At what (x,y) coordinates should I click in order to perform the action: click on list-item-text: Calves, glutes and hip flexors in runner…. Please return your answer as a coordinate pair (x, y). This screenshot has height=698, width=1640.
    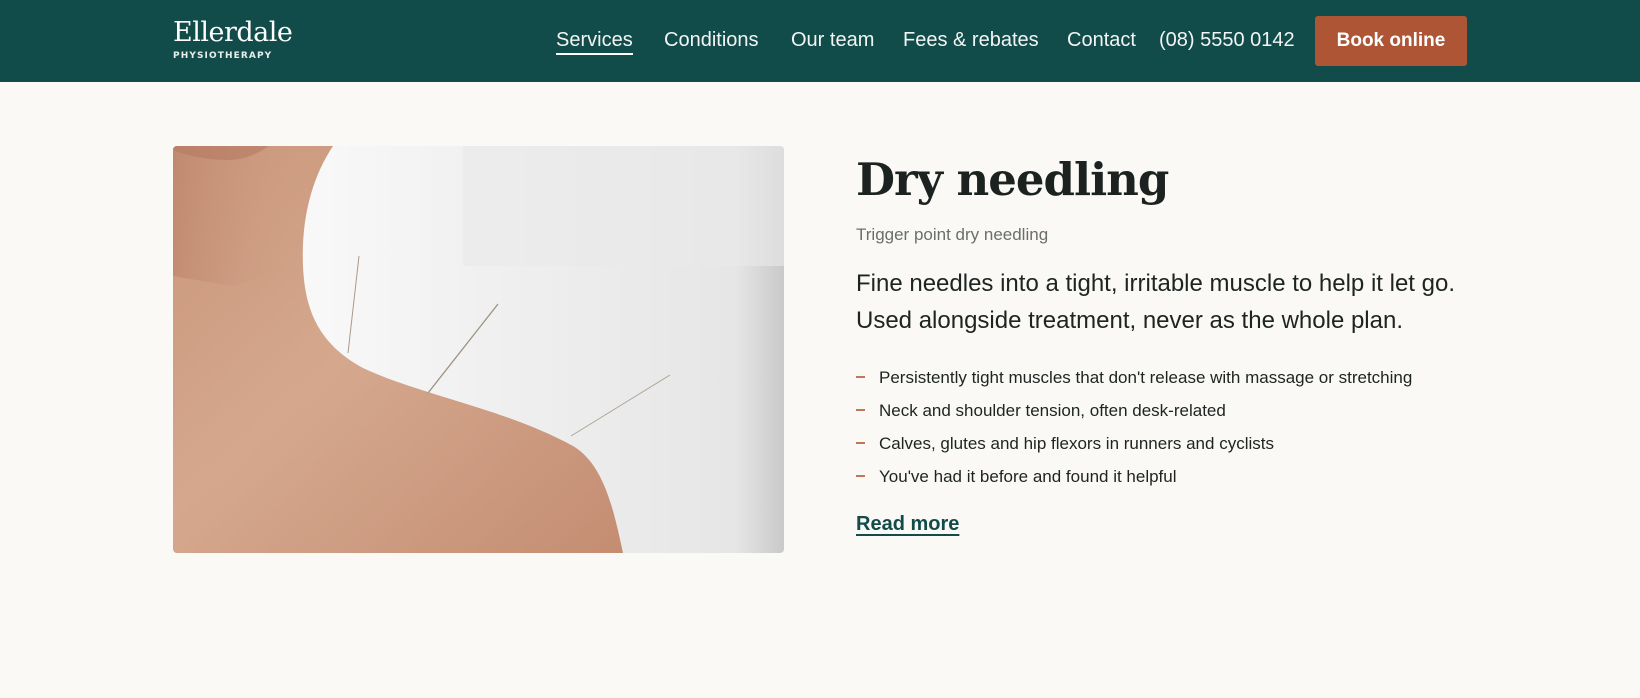
    Looking at the image, I should click on (1076, 443).